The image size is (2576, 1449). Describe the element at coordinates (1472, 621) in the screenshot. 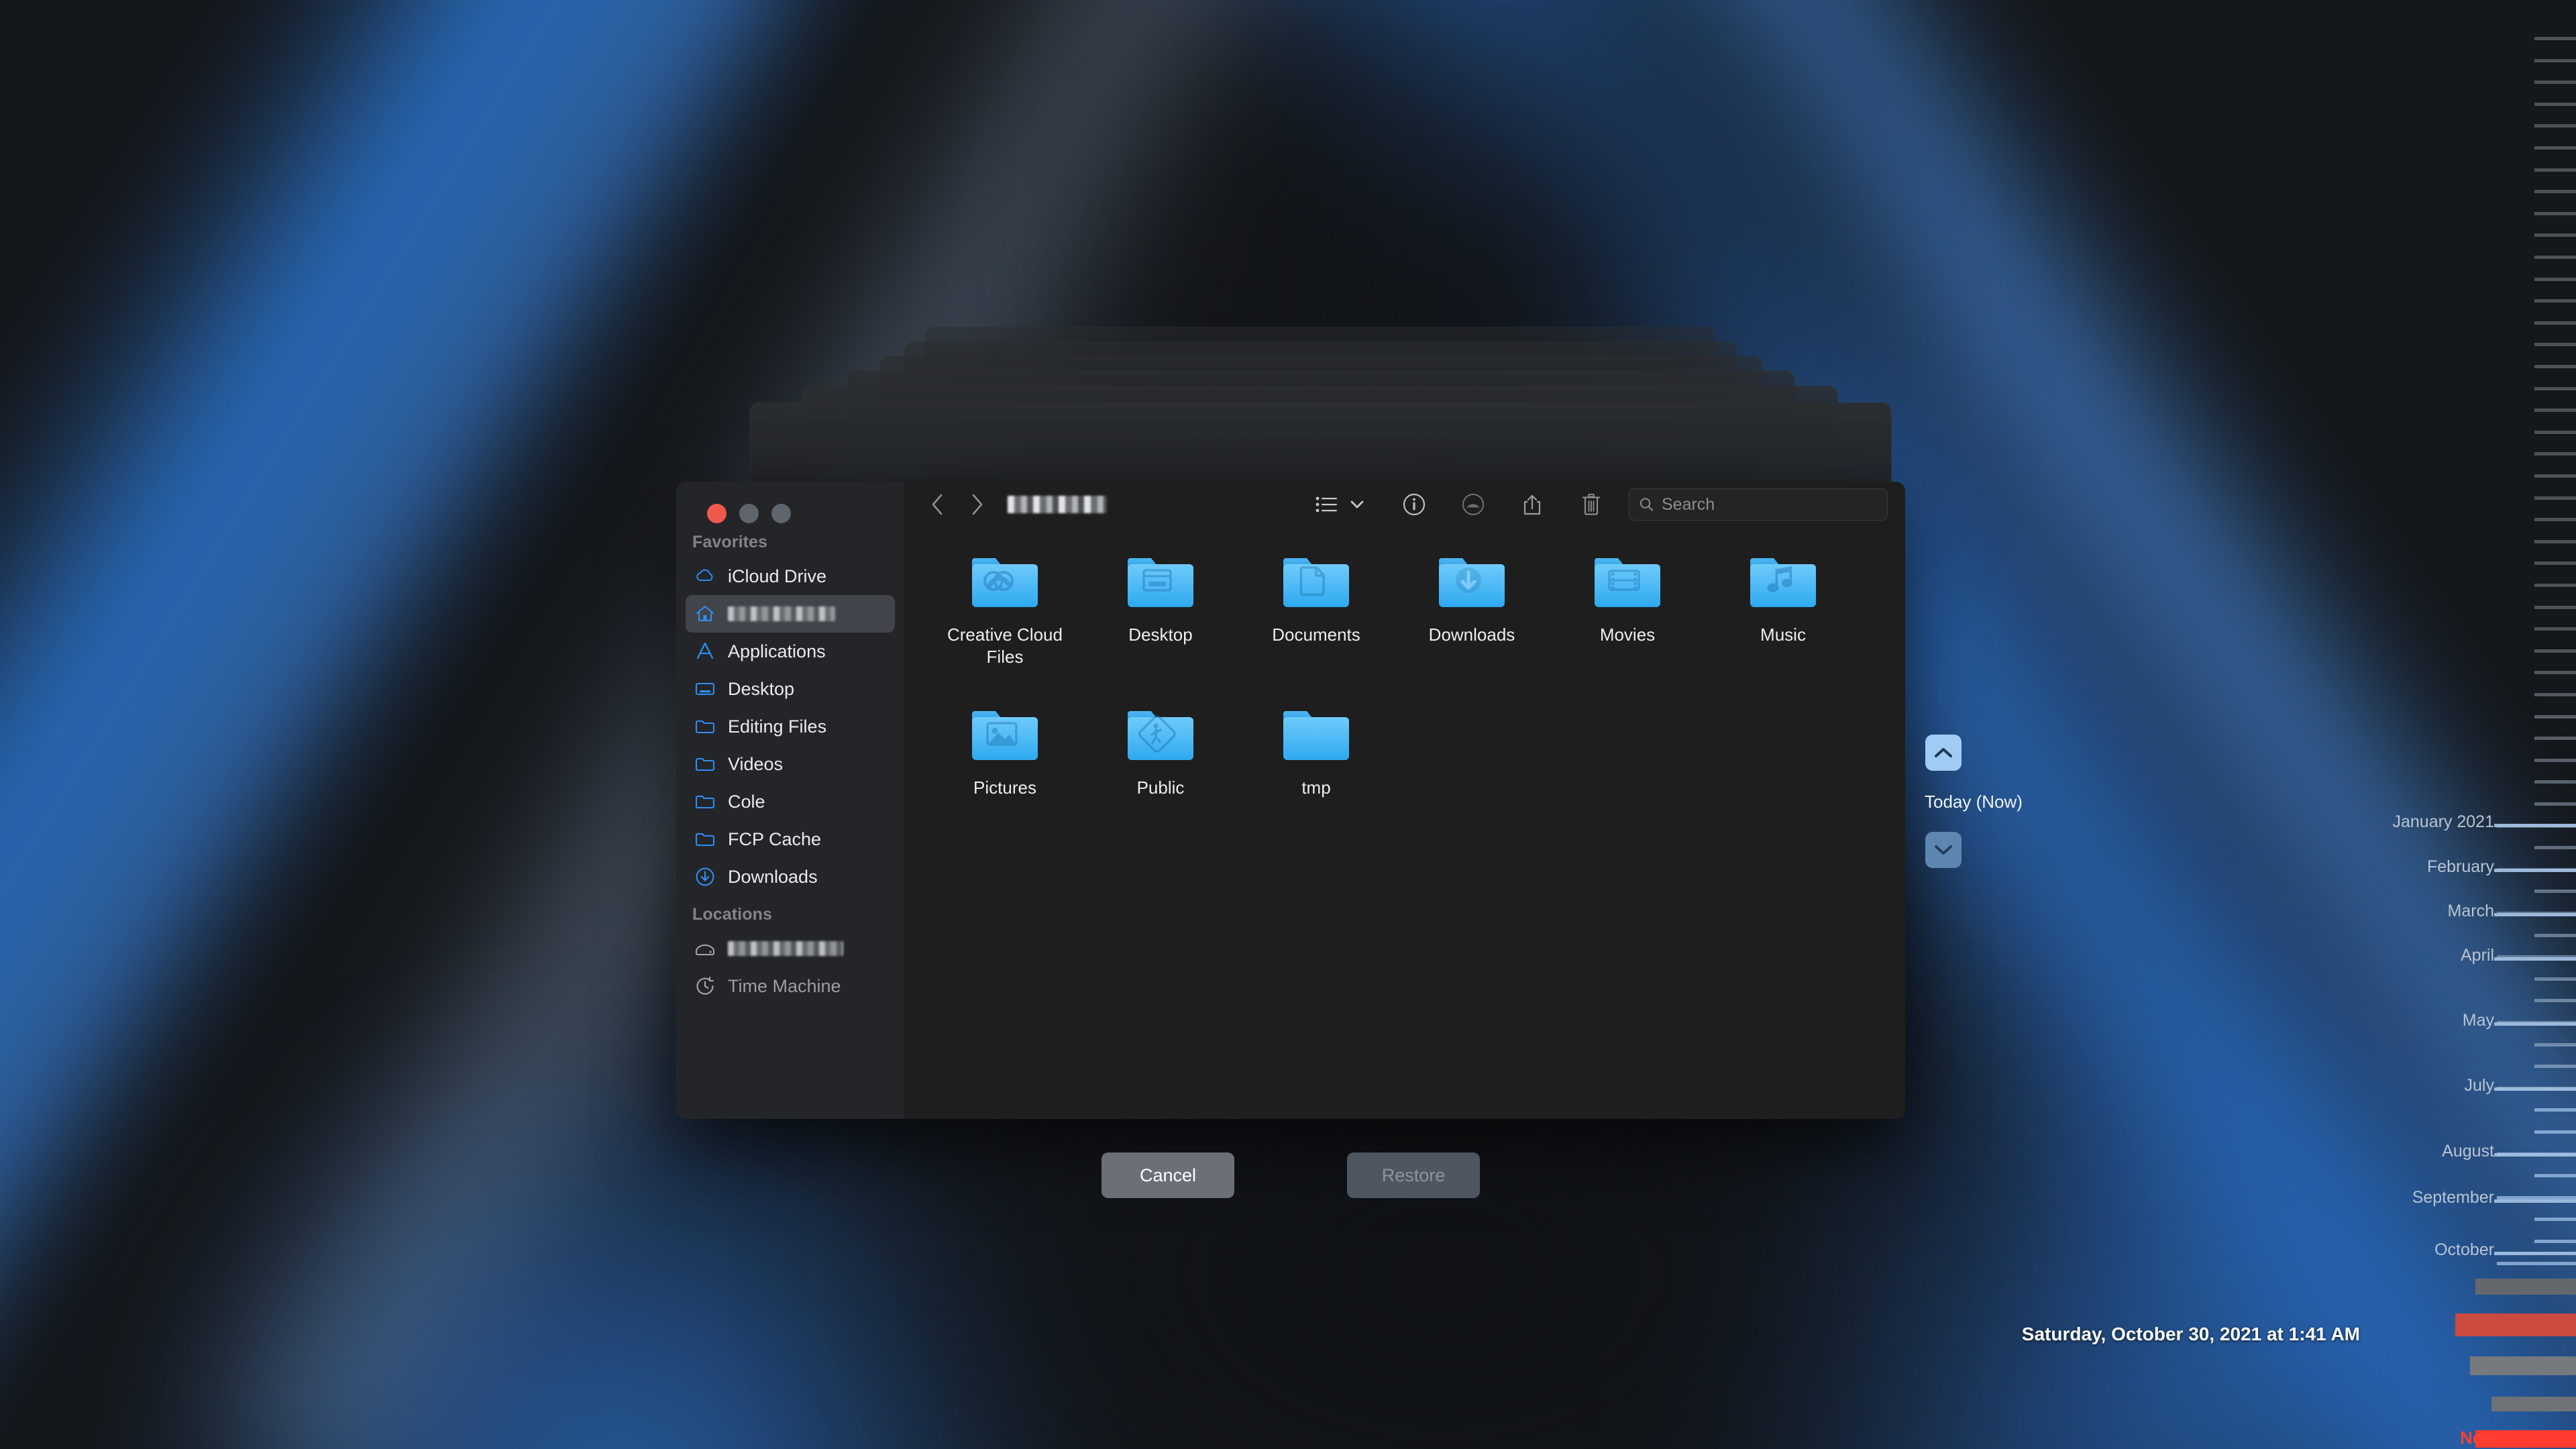

I see `file-item: Downloads` at that location.